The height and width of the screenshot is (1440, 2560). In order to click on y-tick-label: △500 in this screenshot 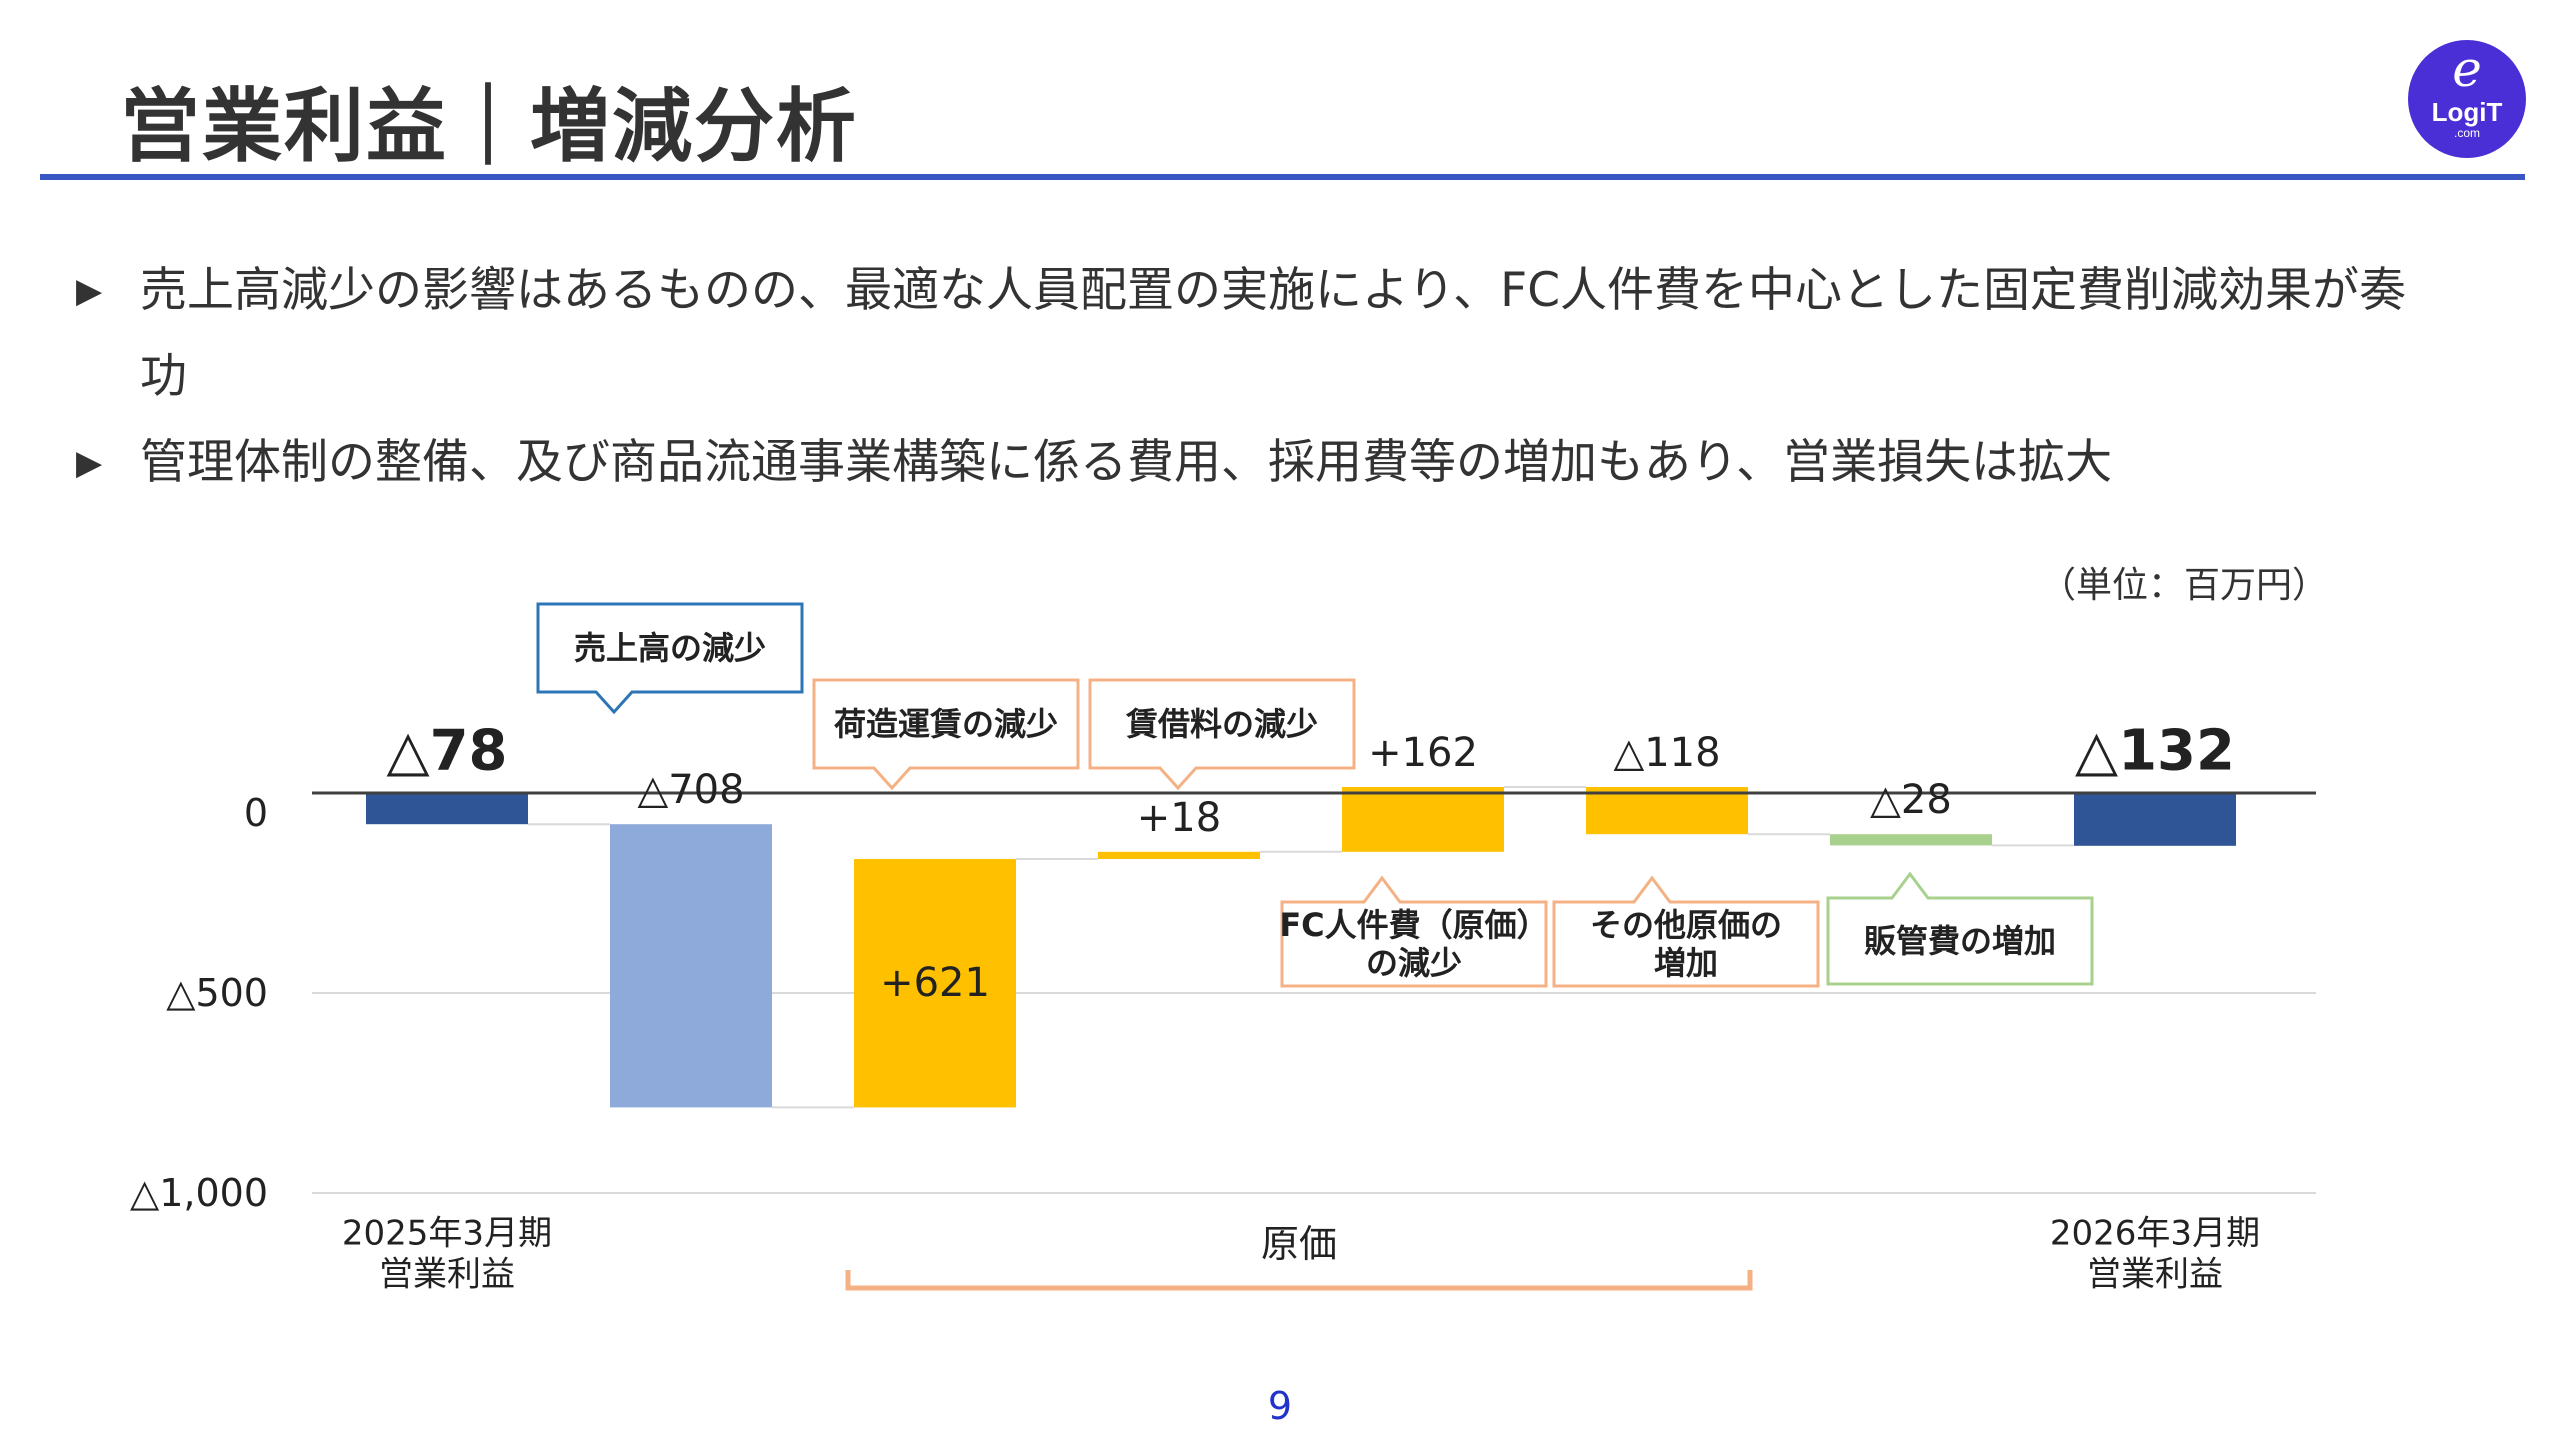, I will do `click(217, 993)`.